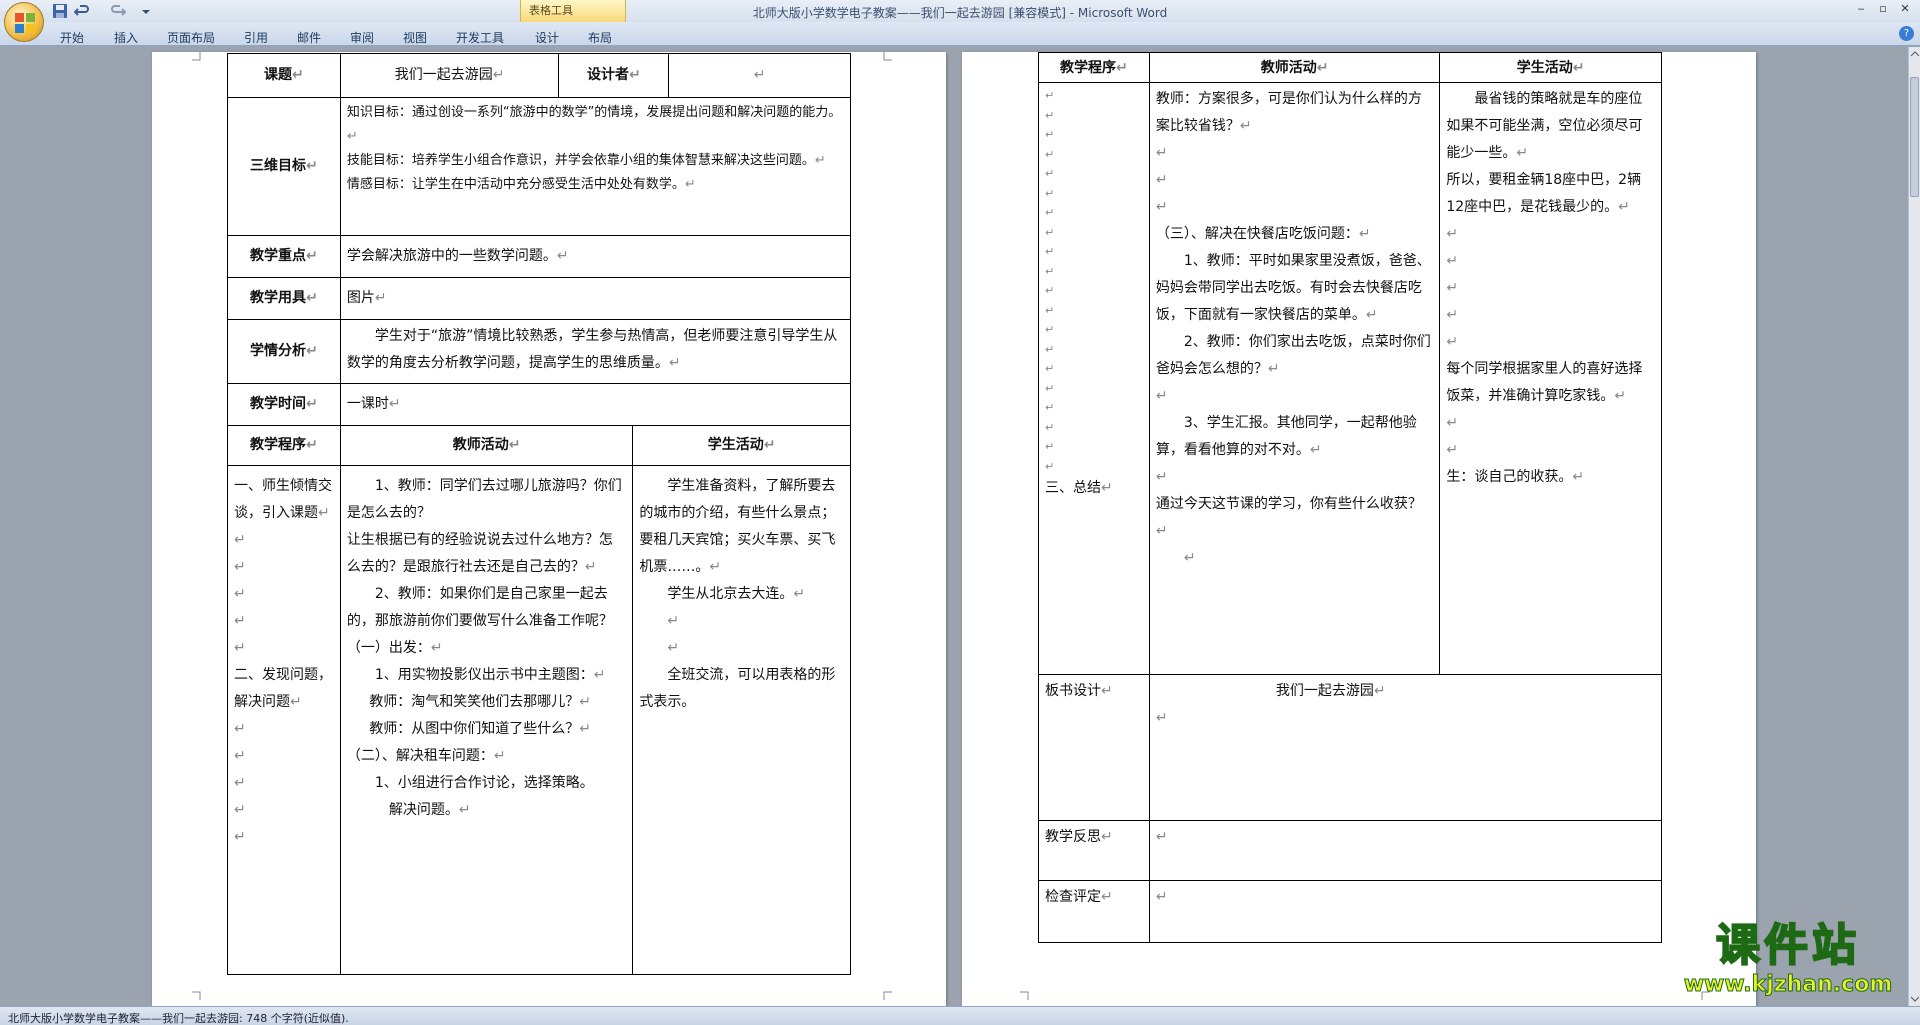 The image size is (1920, 1025). I want to click on cell-label-time: 教学时间↵, so click(284, 404).